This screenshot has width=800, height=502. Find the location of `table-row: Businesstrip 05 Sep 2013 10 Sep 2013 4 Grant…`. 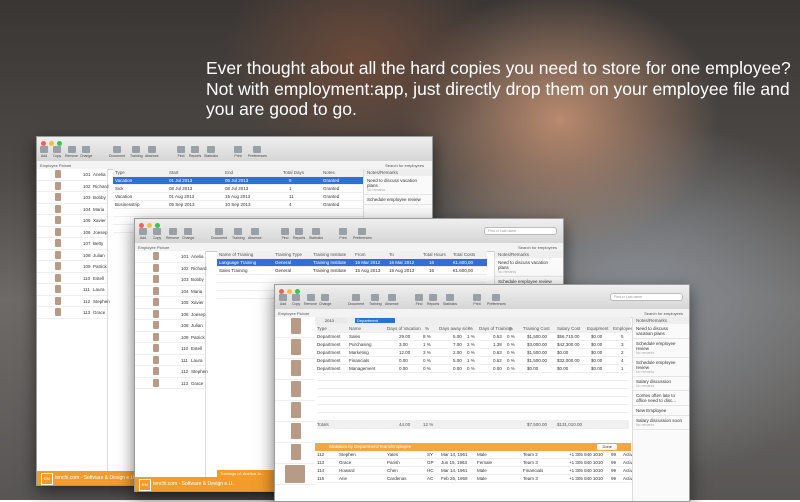

table-row: Businesstrip 05 Sep 2013 10 Sep 2013 4 Grant… is located at coordinates (238, 205).